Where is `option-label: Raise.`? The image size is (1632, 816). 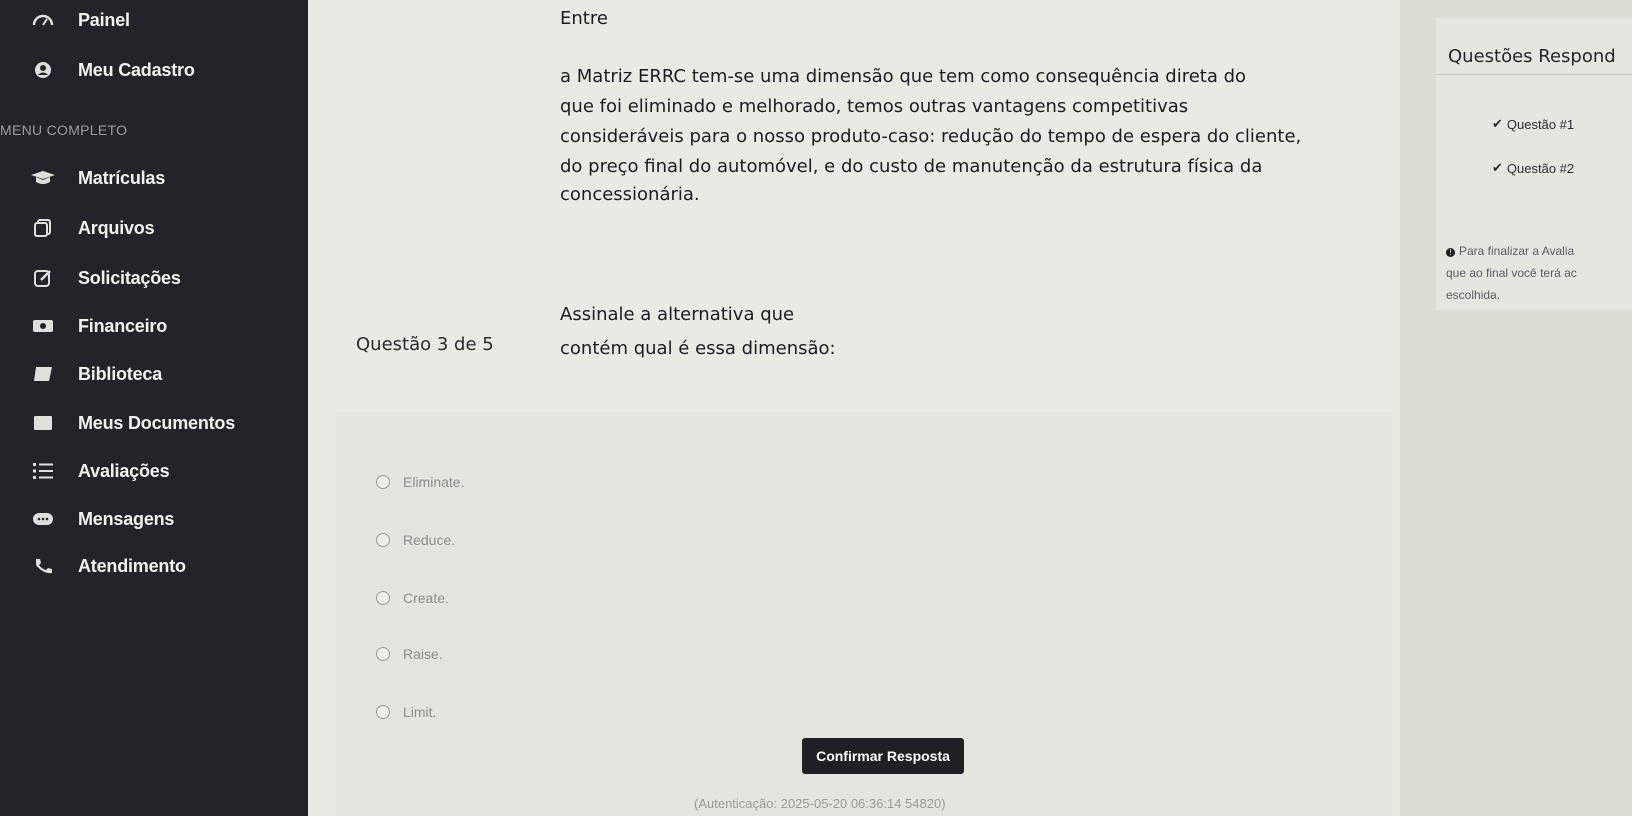
option-label: Raise. is located at coordinates (423, 654).